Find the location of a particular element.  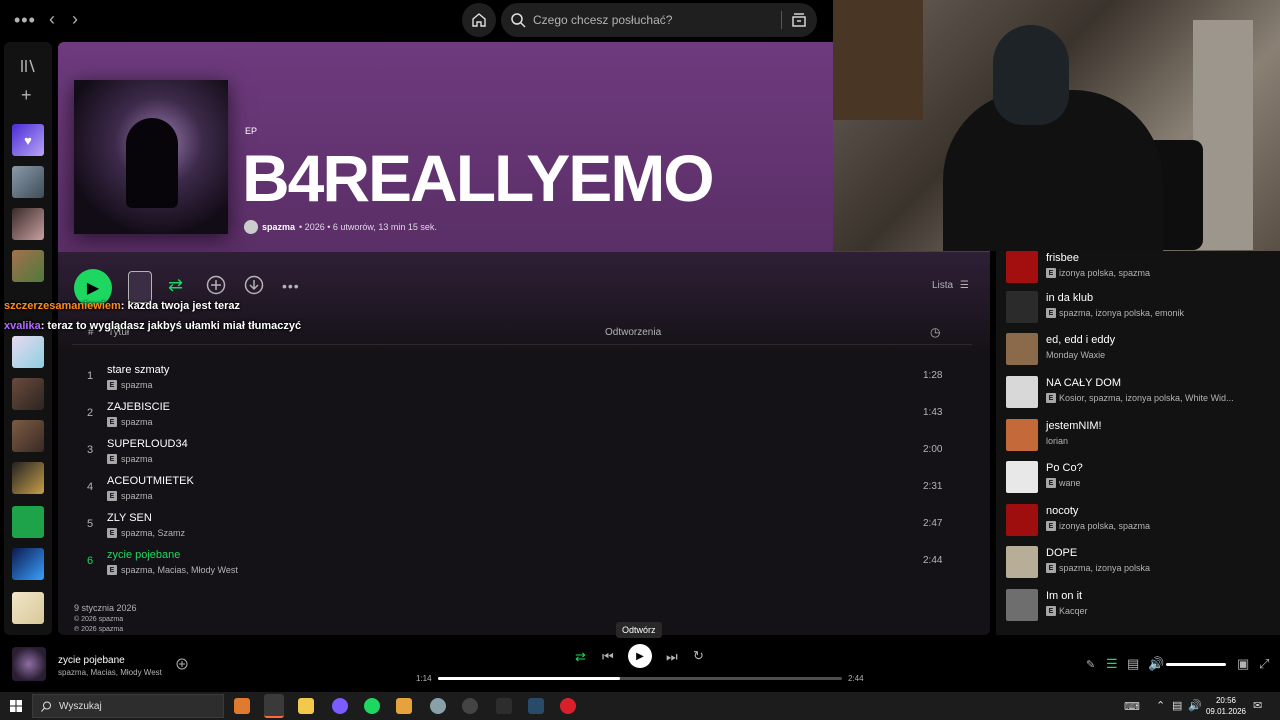

search-bar: Czego chcesz posłuchać? is located at coordinates (659, 20).